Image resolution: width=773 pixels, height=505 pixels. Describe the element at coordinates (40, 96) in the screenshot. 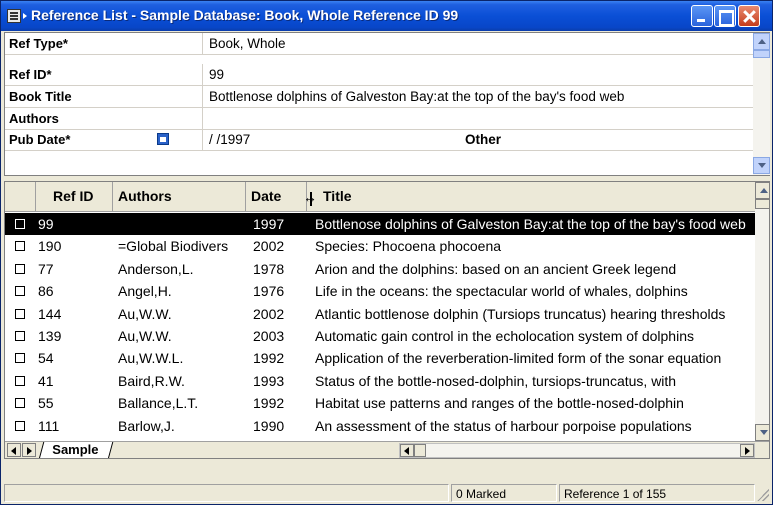

I see `field-label: Book Title` at that location.